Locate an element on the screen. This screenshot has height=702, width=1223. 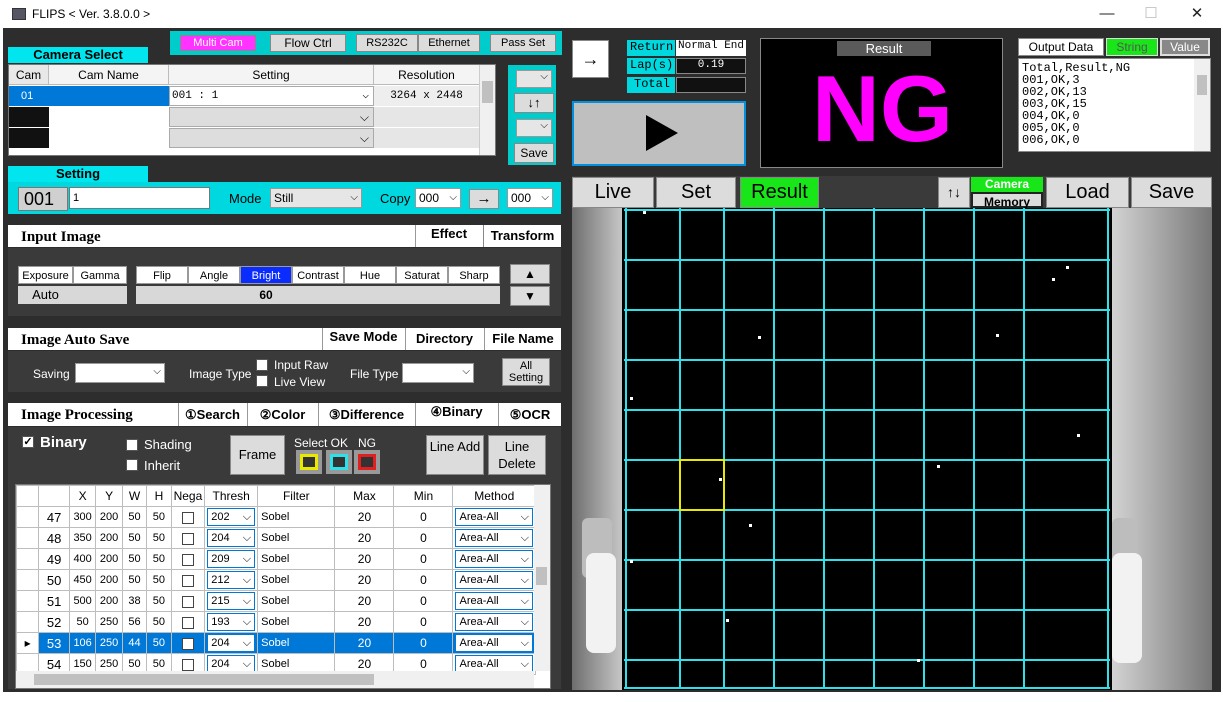
table-row: 47 300 200 50 50 202 ⌵ Sobel 20 0 Area-All ⌵ is located at coordinates (276, 517).